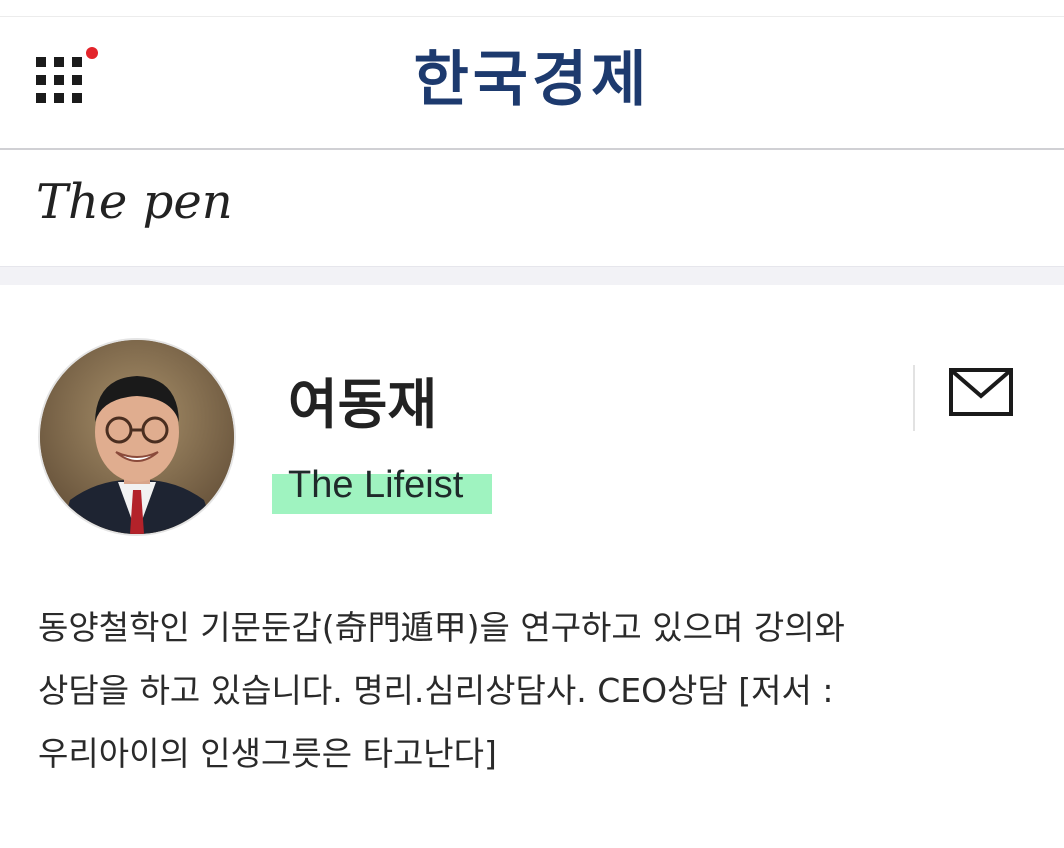 The width and height of the screenshot is (1064, 848). I want to click on site-logo: 한국경제, so click(532, 80).